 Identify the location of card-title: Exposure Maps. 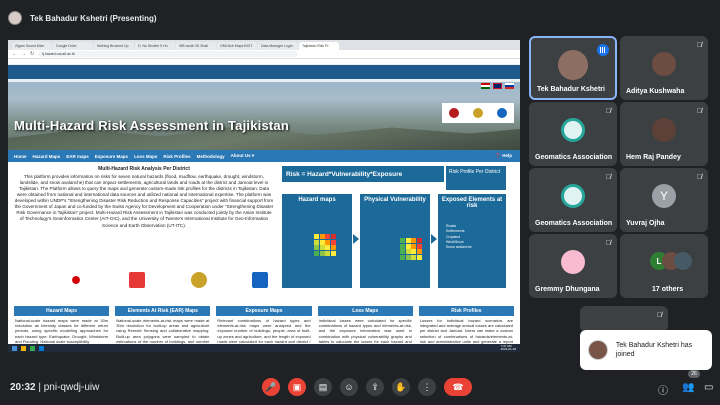
(264, 311).